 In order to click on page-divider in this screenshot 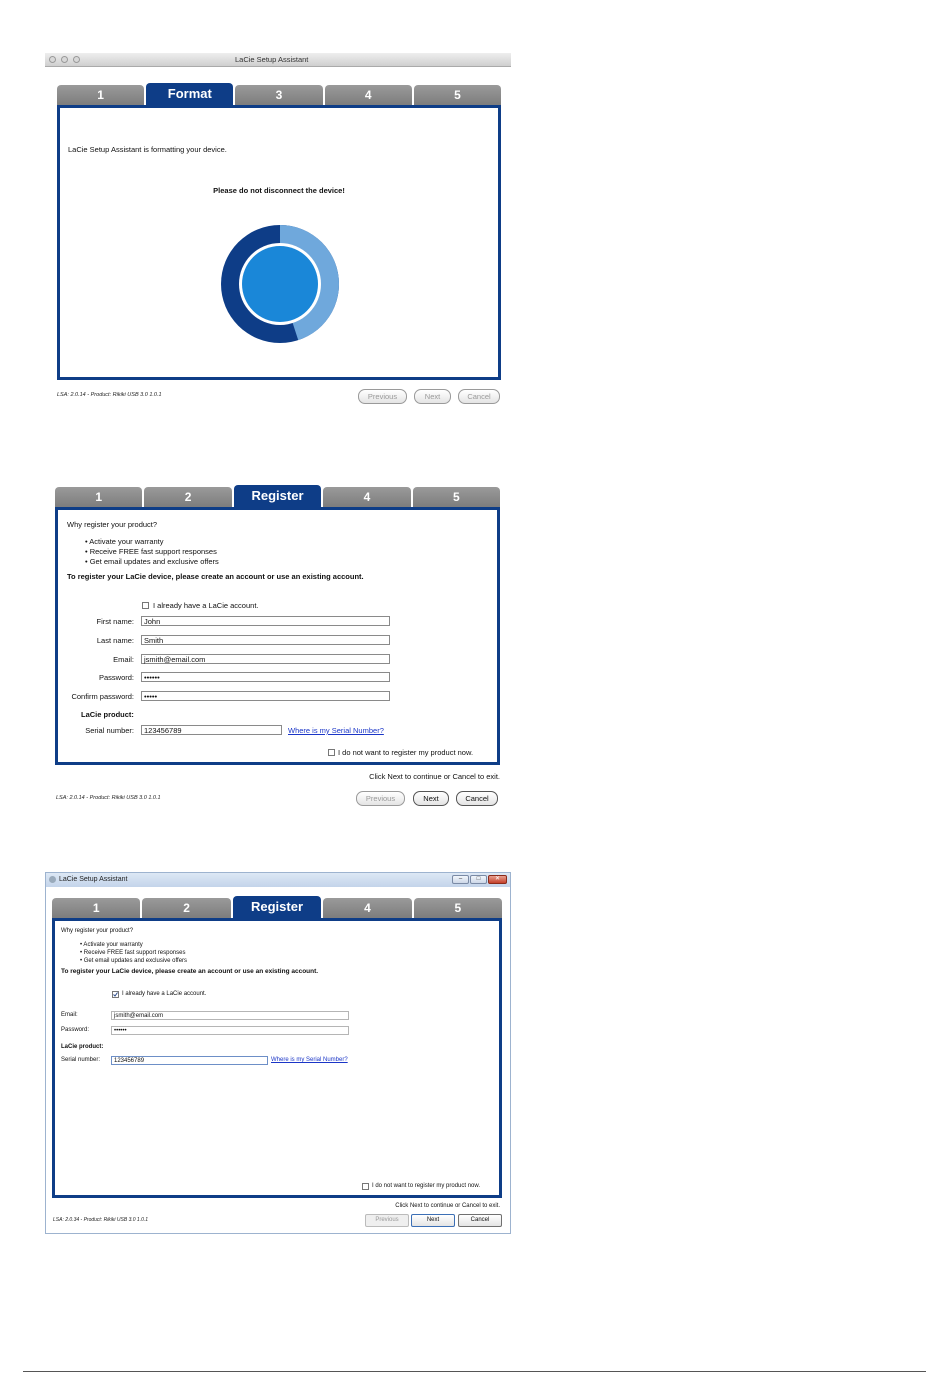, I will do `click(474, 1371)`.